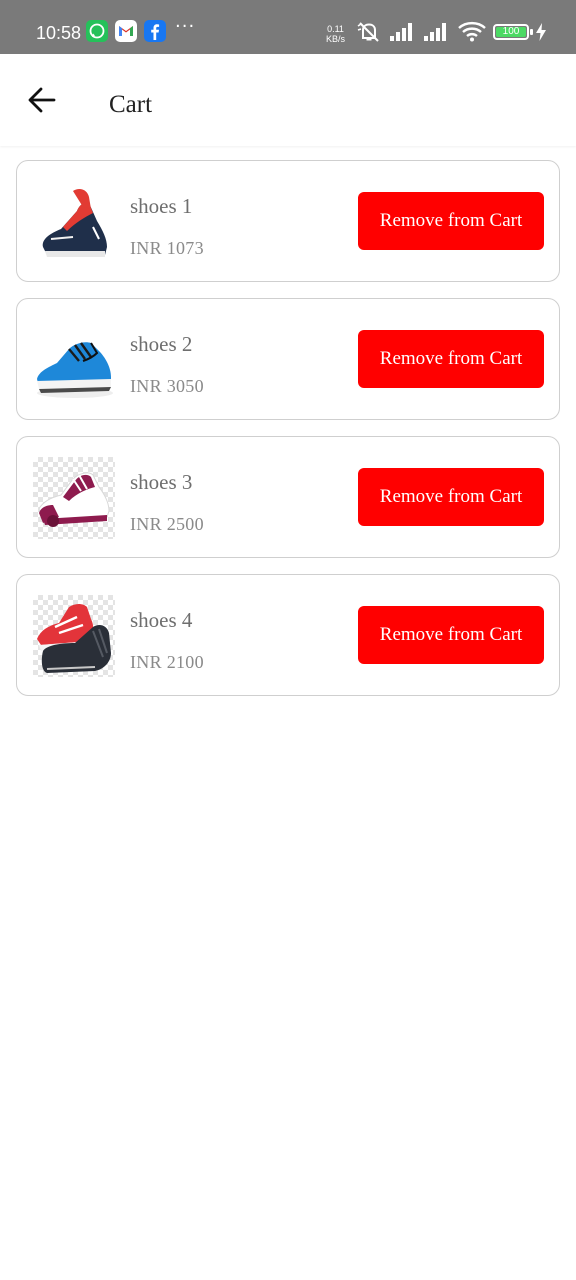 The image size is (576, 1280). What do you see at coordinates (437, 34) in the screenshot?
I see `signal-strength-2-icon` at bounding box center [437, 34].